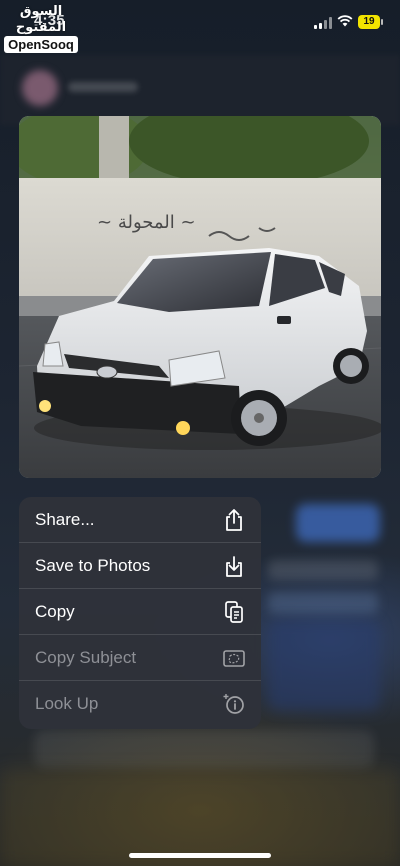 The image size is (400, 866). I want to click on blurred-button, so click(338, 523).